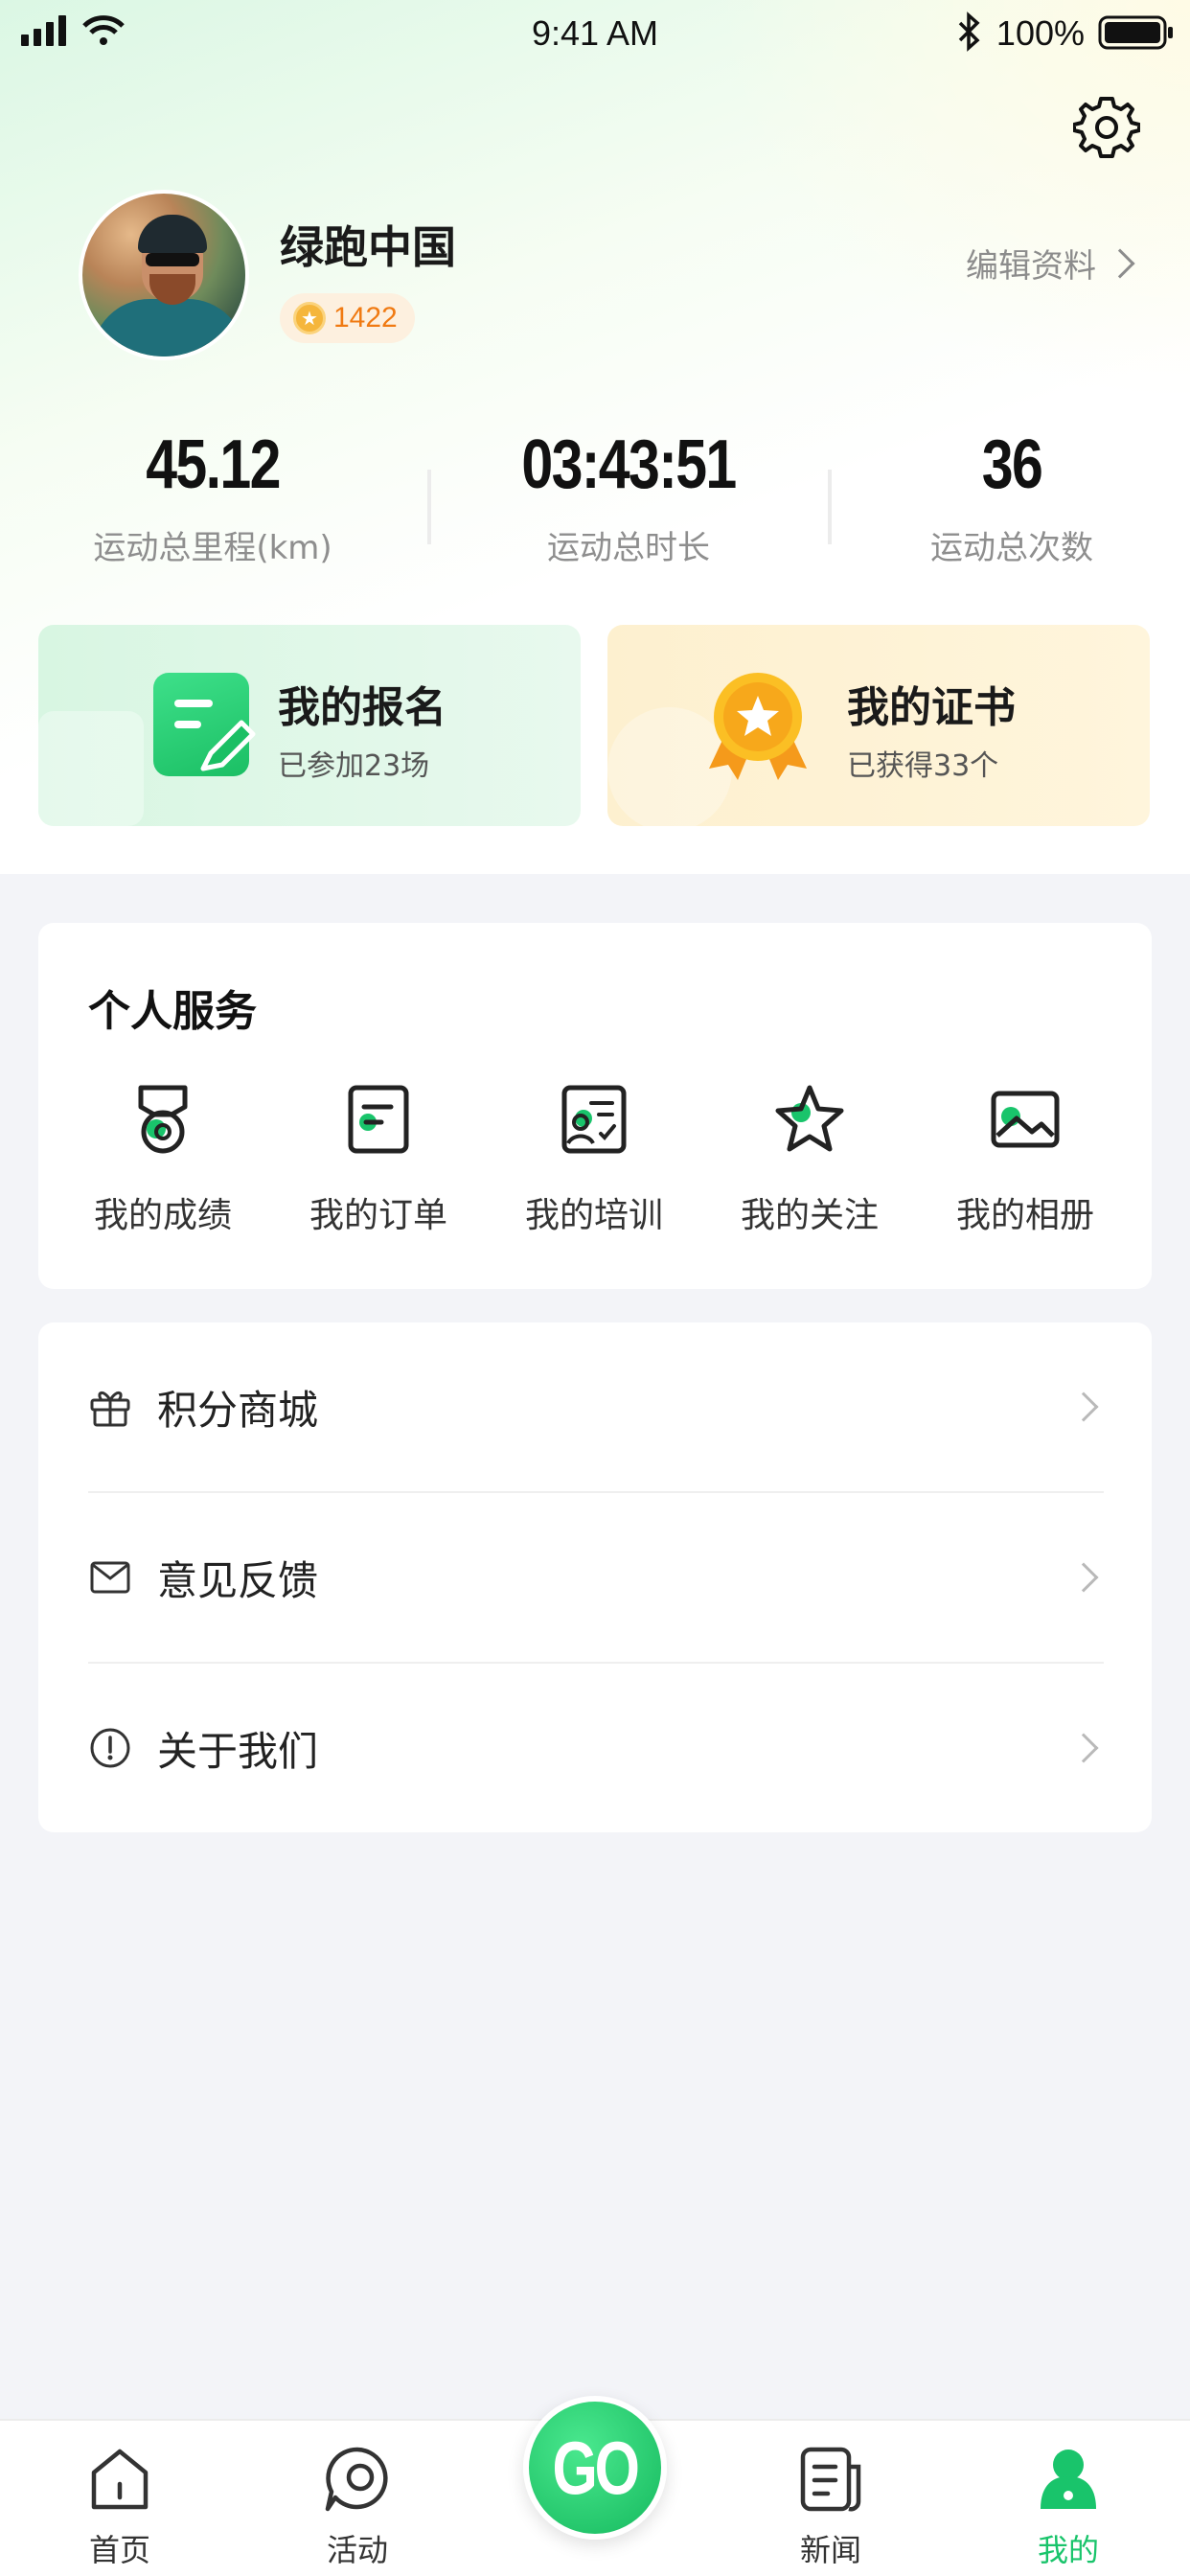 The height and width of the screenshot is (2576, 1190). I want to click on menu-label: 意见反馈, so click(238, 1580).